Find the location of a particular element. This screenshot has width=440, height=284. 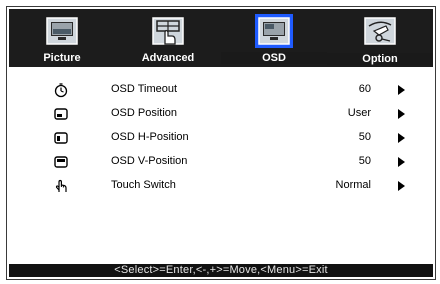

timer-icon is located at coordinates (61, 90).